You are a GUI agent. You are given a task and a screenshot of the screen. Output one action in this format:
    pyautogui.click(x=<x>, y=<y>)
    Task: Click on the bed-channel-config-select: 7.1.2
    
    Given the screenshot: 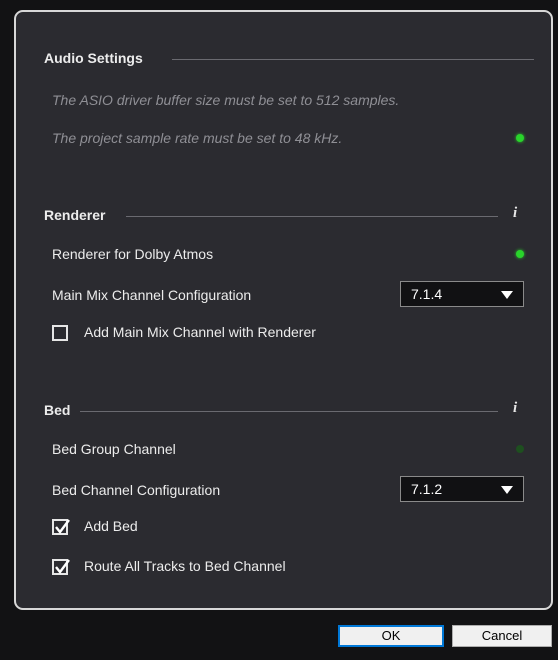 What is the action you would take?
    pyautogui.click(x=462, y=489)
    